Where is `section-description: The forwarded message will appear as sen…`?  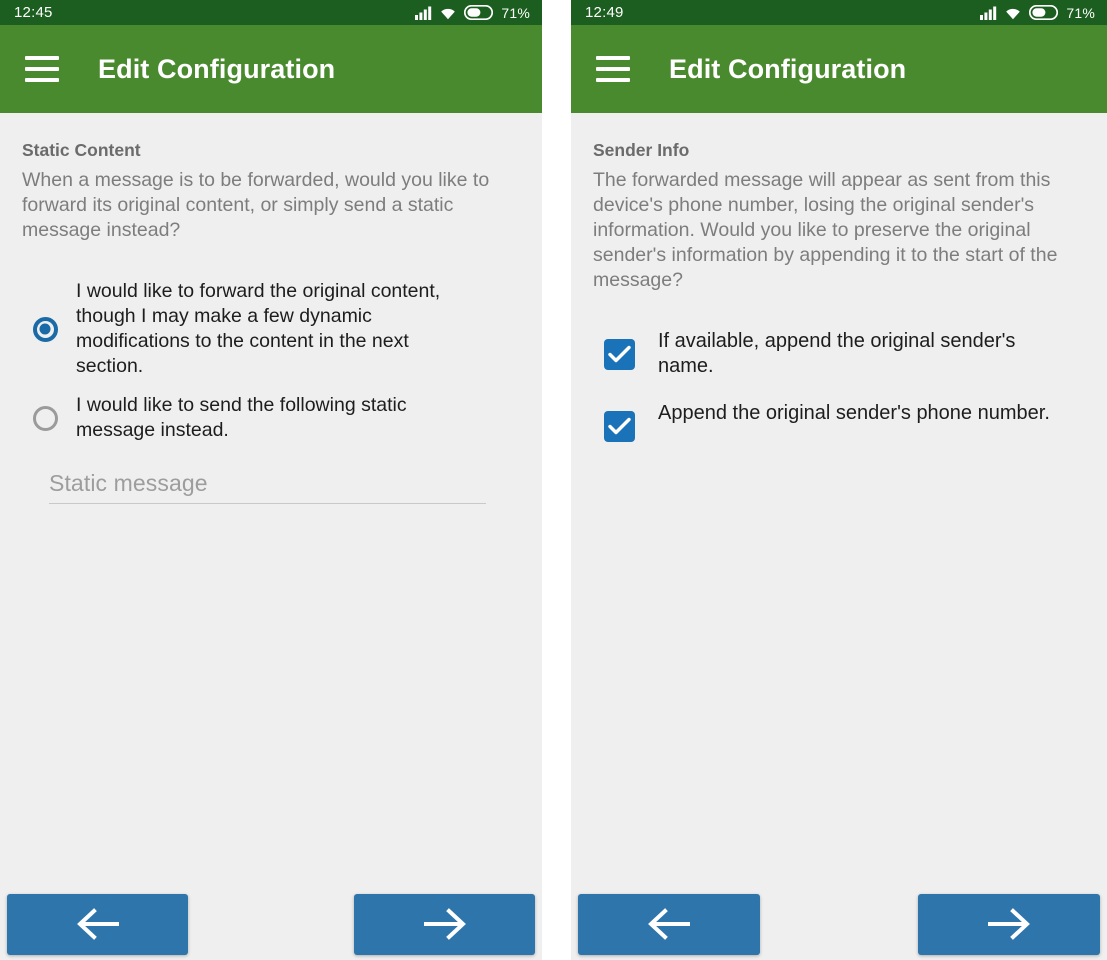 section-description: The forwarded message will appear as sen… is located at coordinates (825, 230).